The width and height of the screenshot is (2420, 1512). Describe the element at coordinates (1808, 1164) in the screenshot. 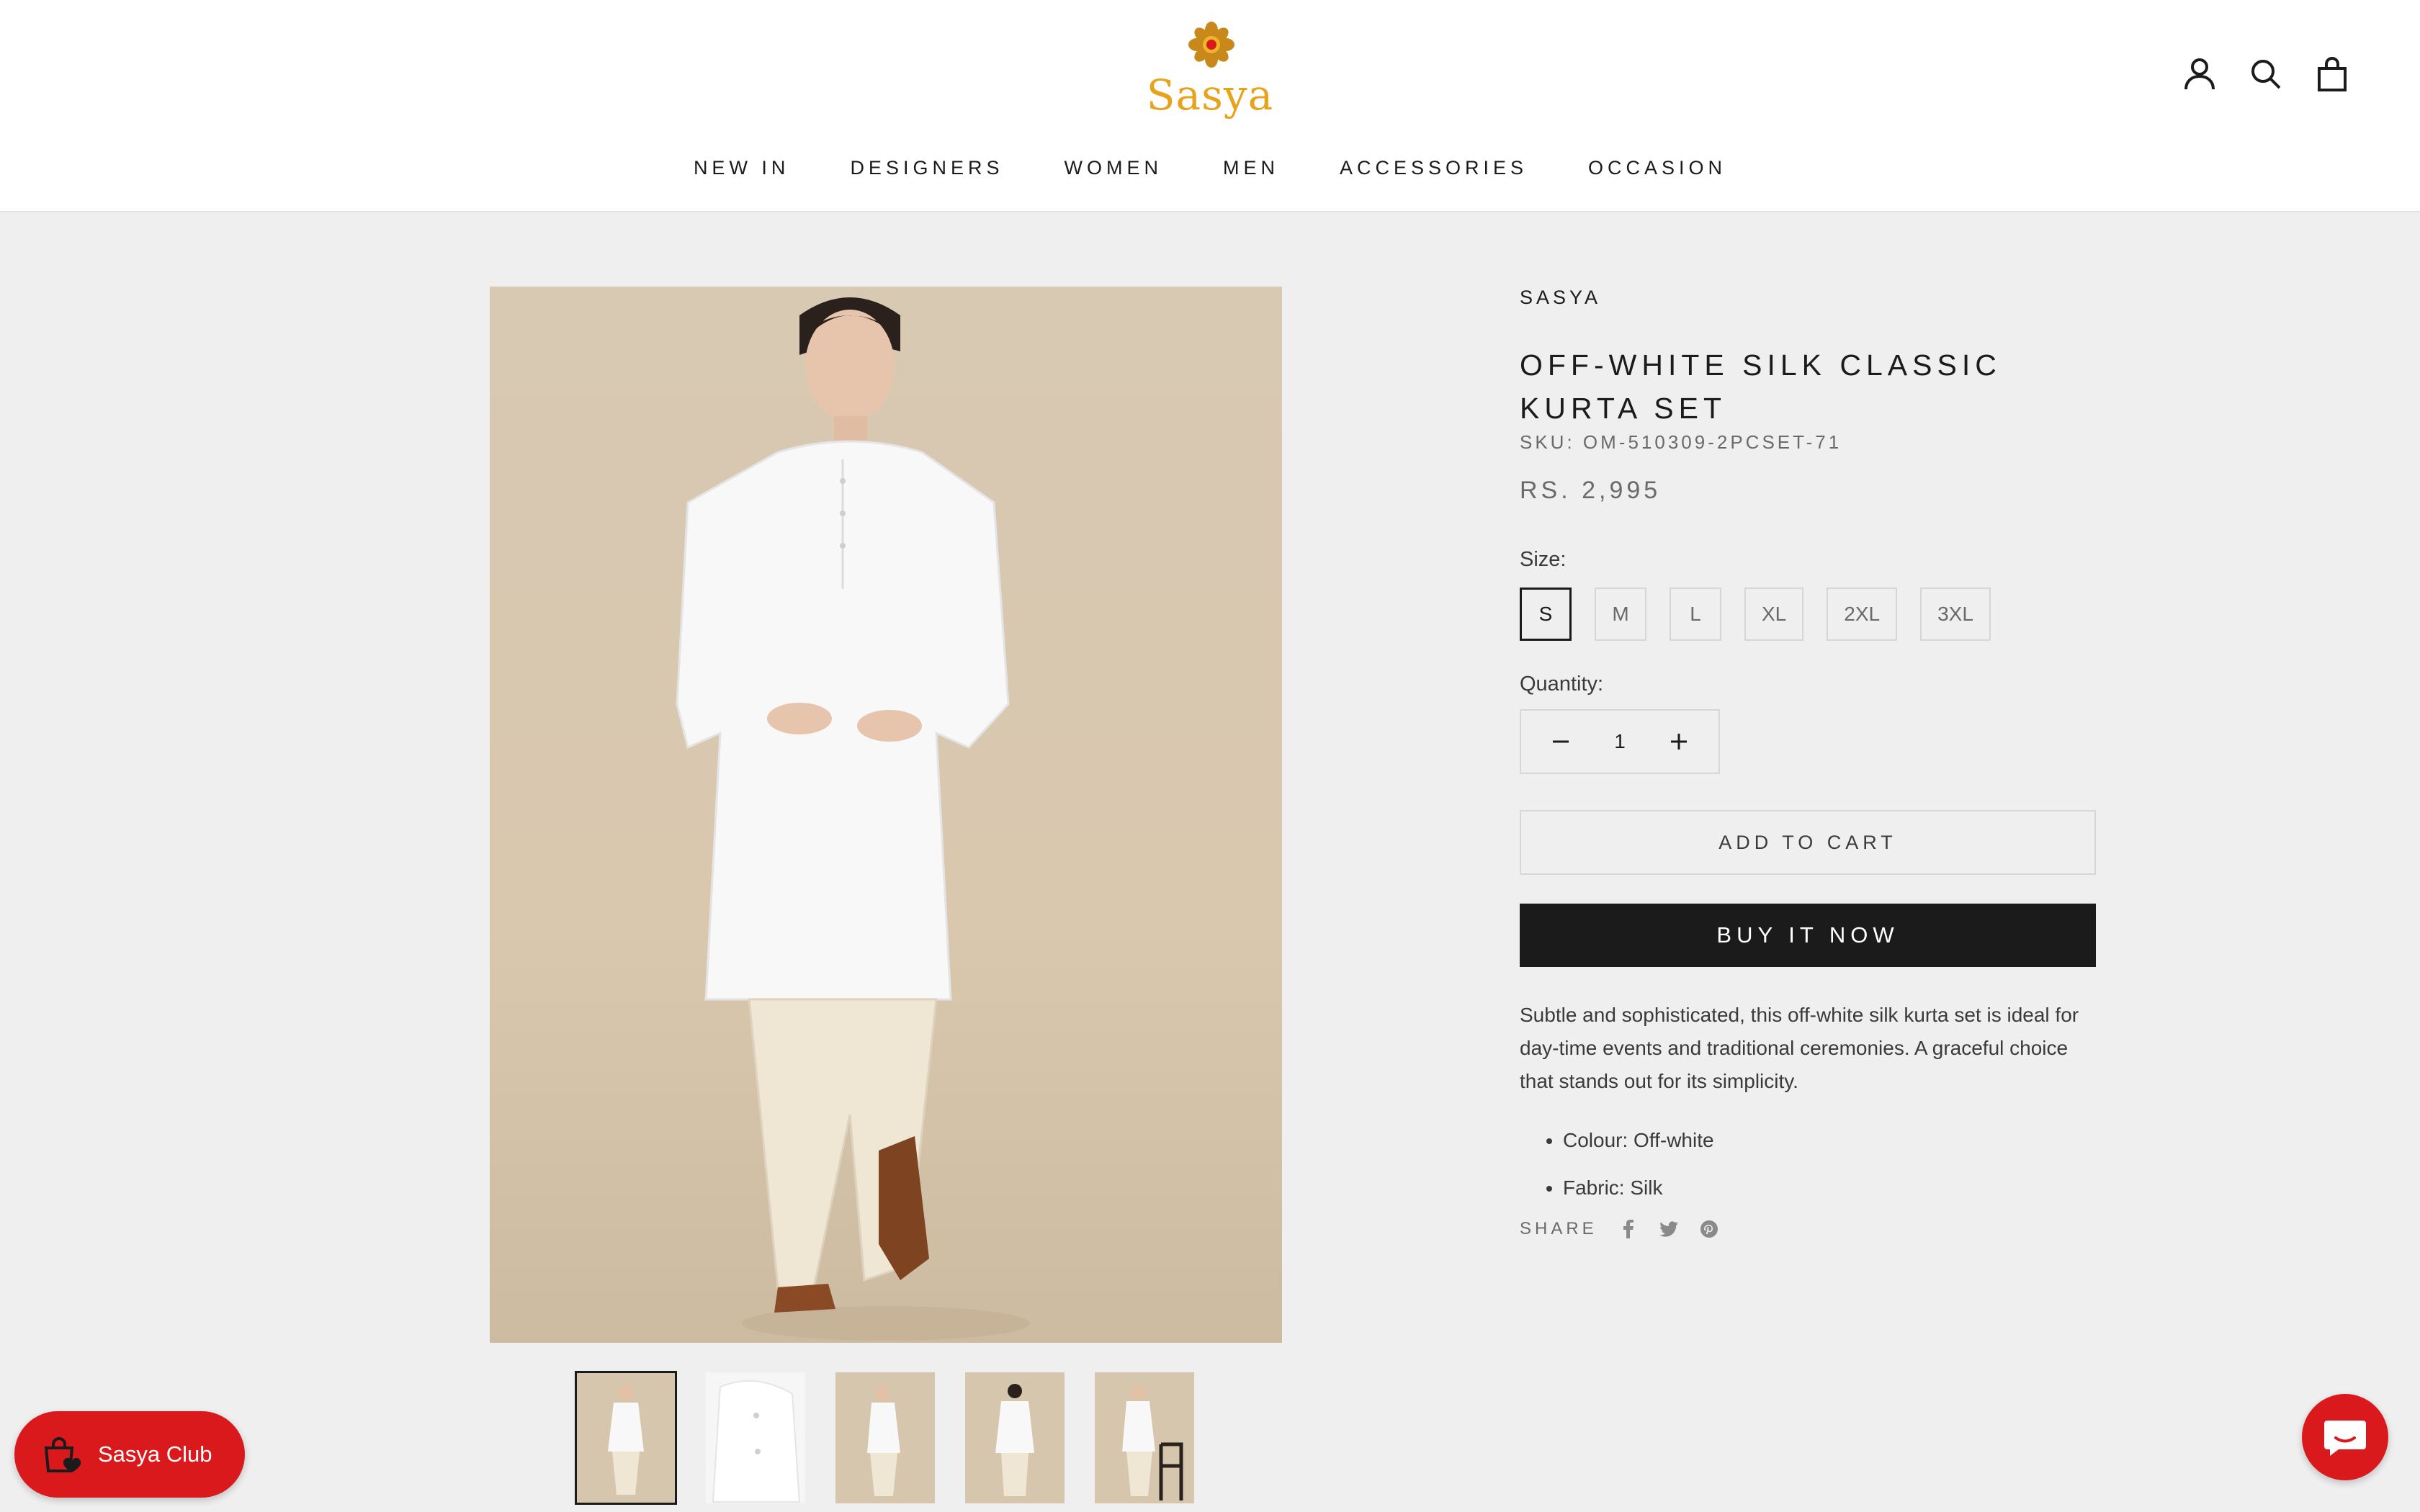

I see `product-details-list: Colour: Off-white Fabric: Silk` at that location.